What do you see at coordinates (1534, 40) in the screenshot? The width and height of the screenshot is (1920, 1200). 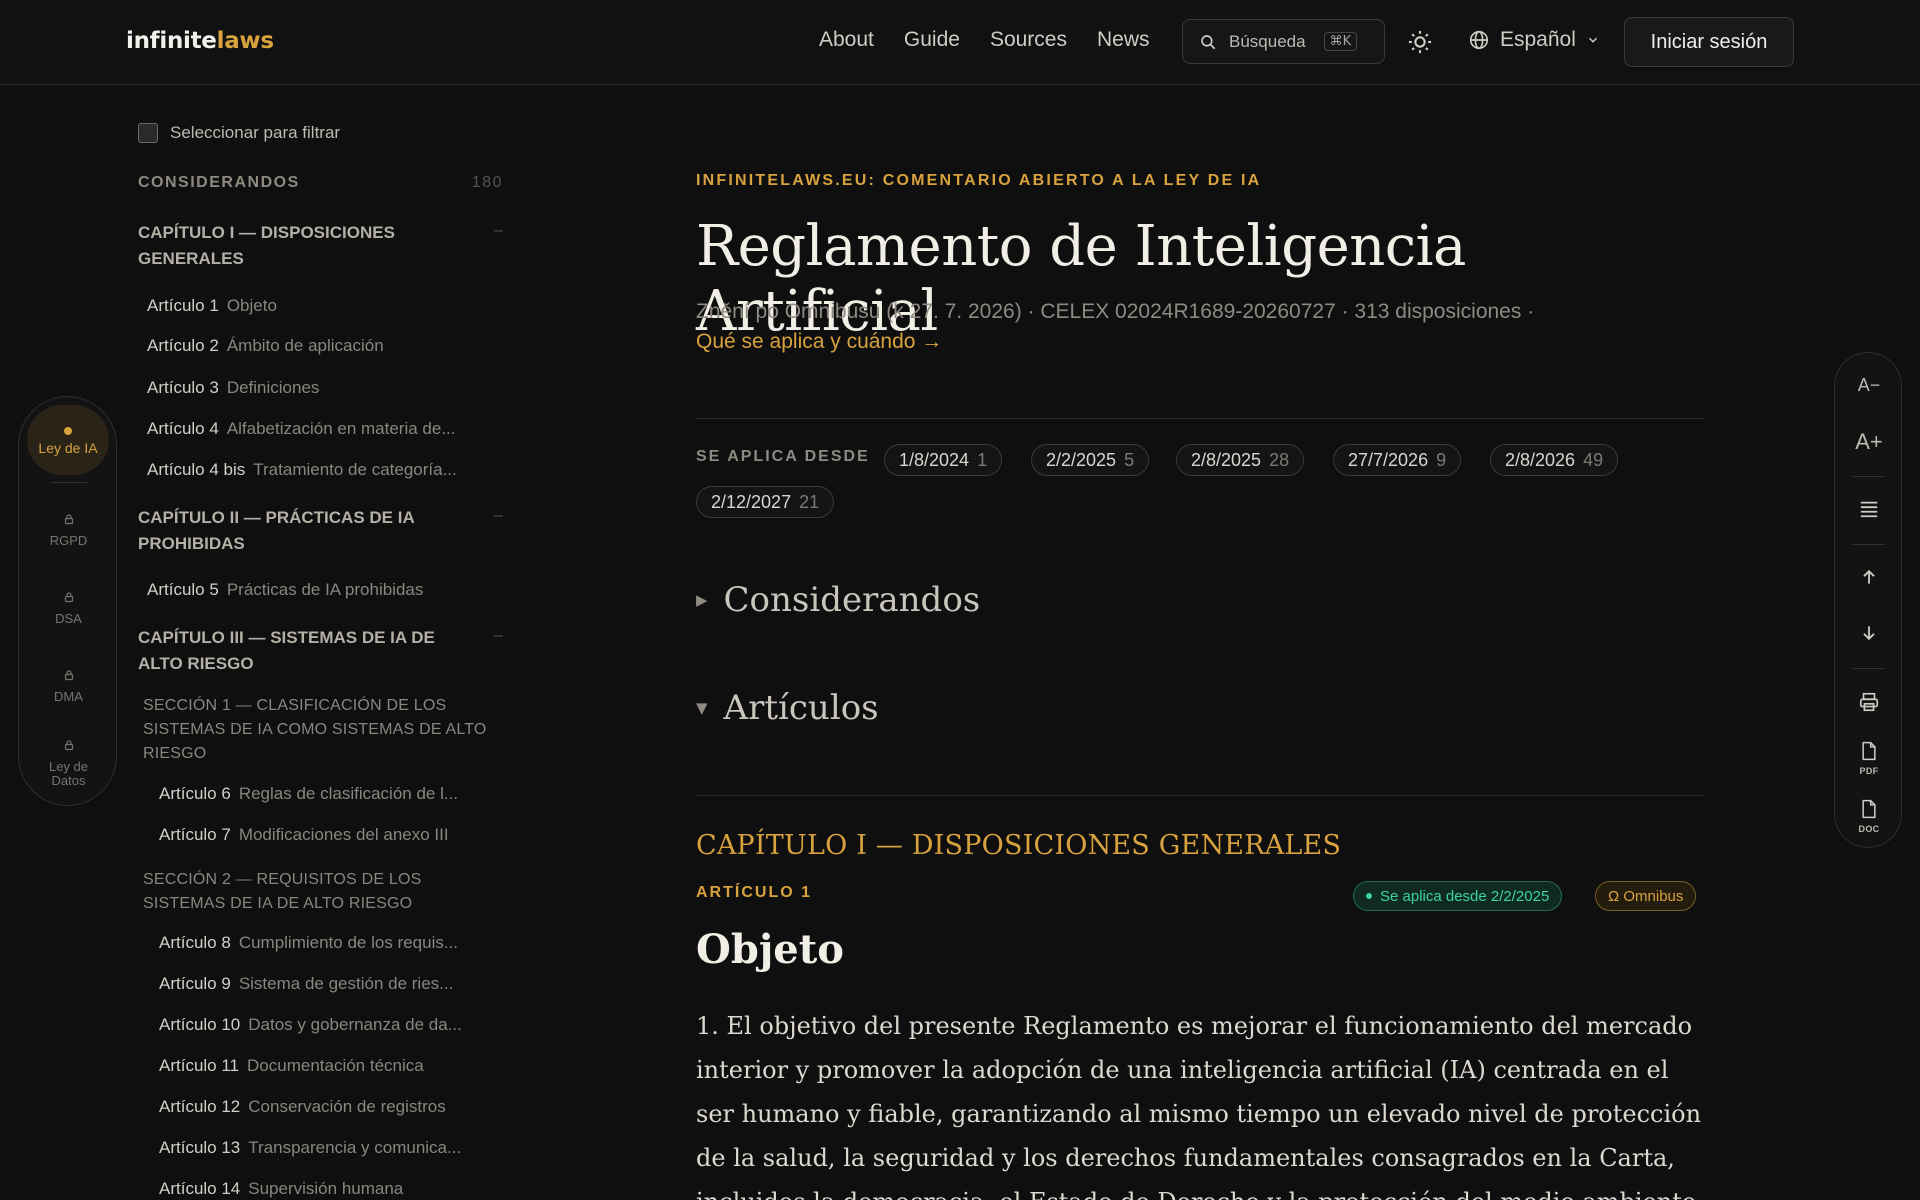 I see `language-selector: Español` at bounding box center [1534, 40].